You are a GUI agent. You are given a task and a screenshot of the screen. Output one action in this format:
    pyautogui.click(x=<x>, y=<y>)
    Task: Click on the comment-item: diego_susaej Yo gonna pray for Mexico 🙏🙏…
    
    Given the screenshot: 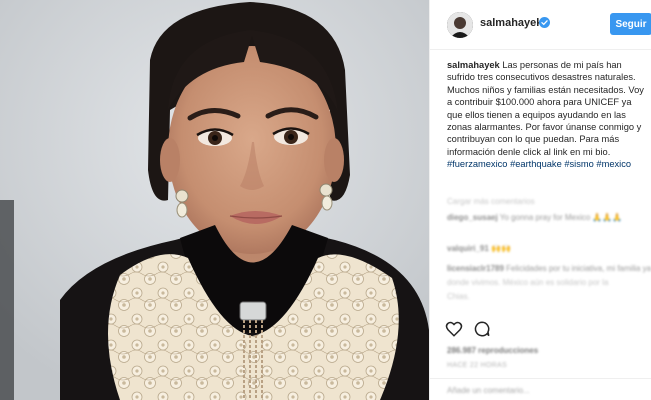 What is the action you would take?
    pyautogui.click(x=534, y=217)
    